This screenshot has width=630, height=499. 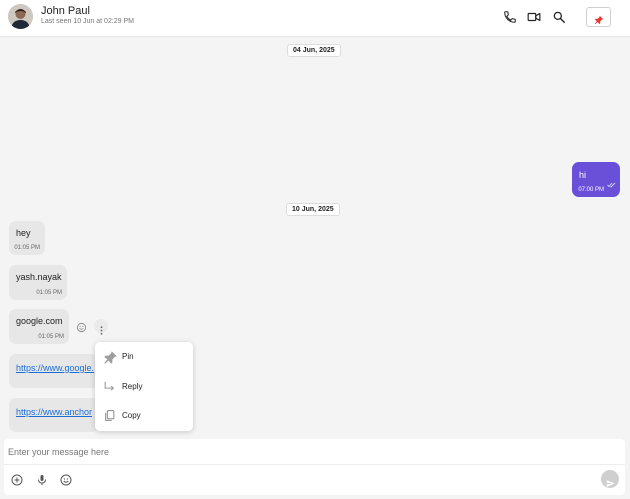 I want to click on menu-item-reply: Reply, so click(x=144, y=387).